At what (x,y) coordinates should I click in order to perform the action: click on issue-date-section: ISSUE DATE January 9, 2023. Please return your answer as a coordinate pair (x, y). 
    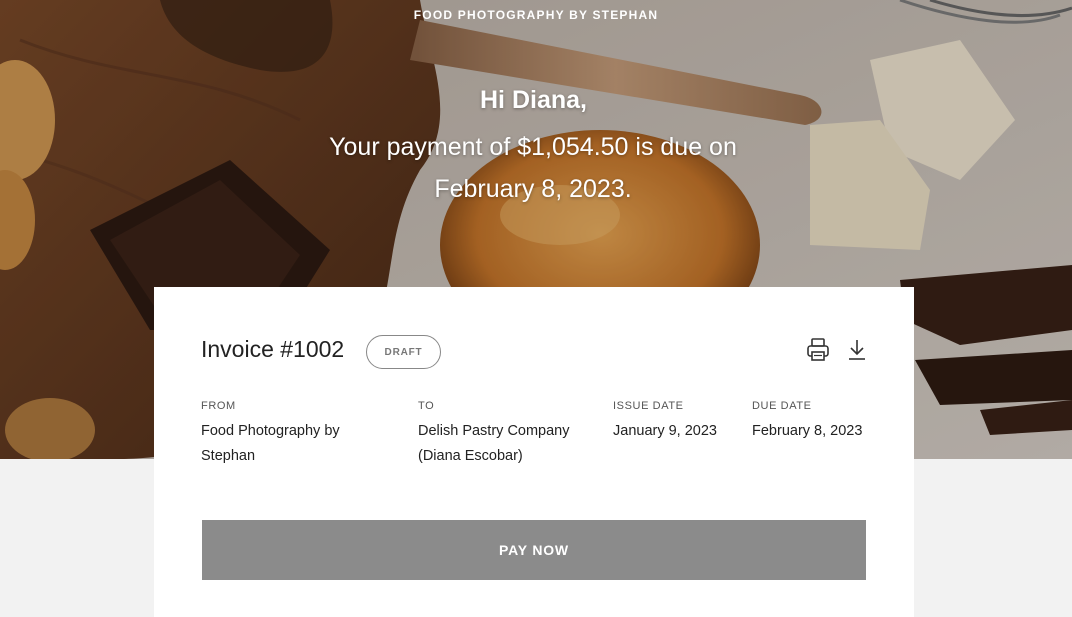
    Looking at the image, I should click on (678, 422).